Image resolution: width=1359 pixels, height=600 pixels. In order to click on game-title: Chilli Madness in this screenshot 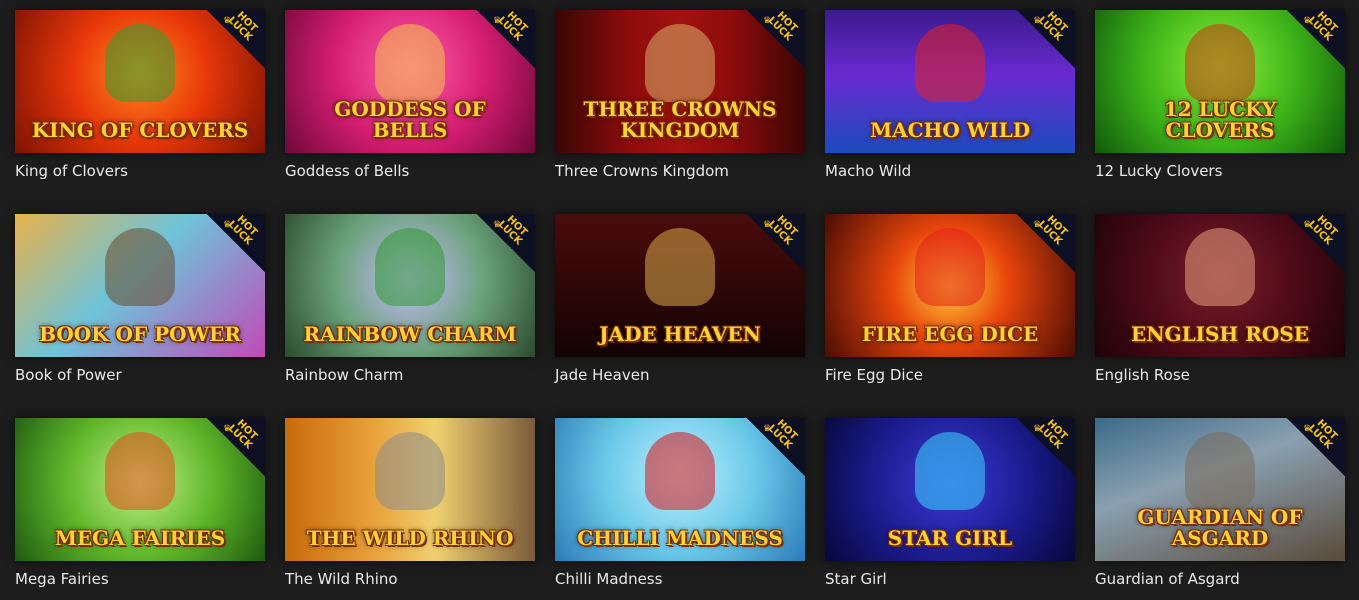, I will do `click(680, 579)`.